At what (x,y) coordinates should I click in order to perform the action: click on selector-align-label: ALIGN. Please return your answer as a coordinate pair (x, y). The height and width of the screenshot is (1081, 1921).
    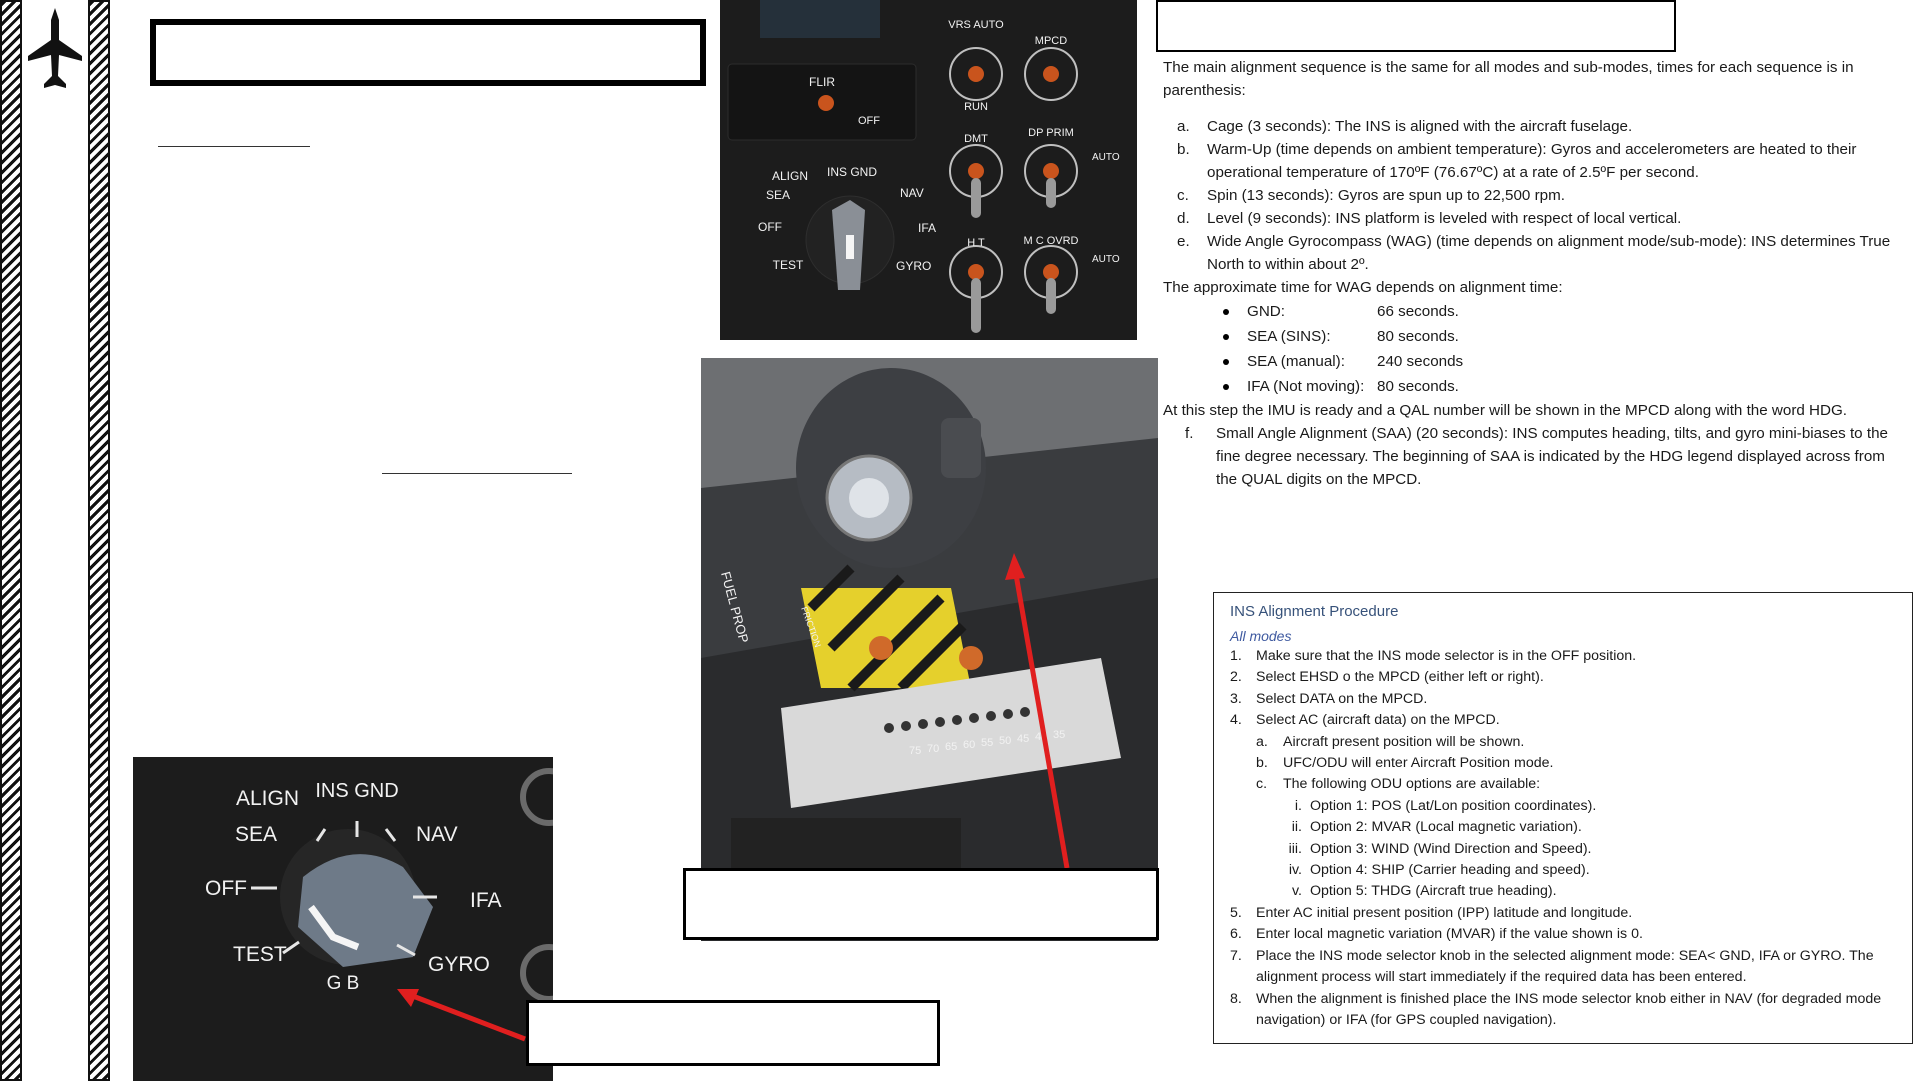
    Looking at the image, I should click on (267, 798).